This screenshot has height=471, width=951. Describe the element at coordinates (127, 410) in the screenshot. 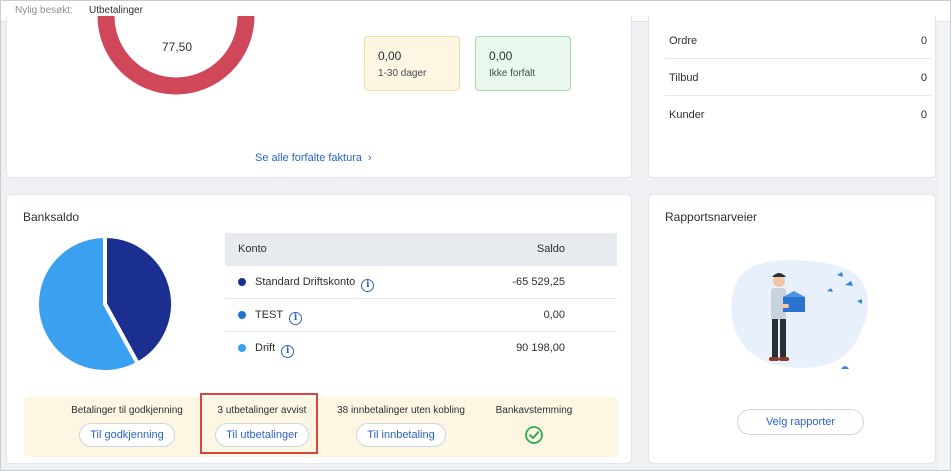

I see `action-text: Betalinger til godkjenning` at that location.